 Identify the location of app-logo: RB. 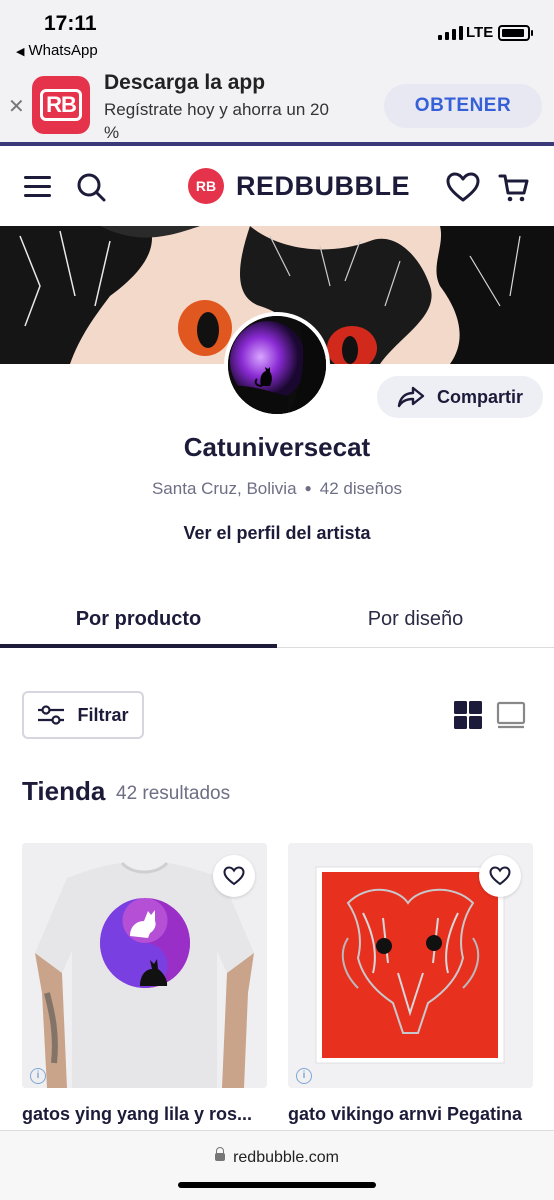
(61, 105).